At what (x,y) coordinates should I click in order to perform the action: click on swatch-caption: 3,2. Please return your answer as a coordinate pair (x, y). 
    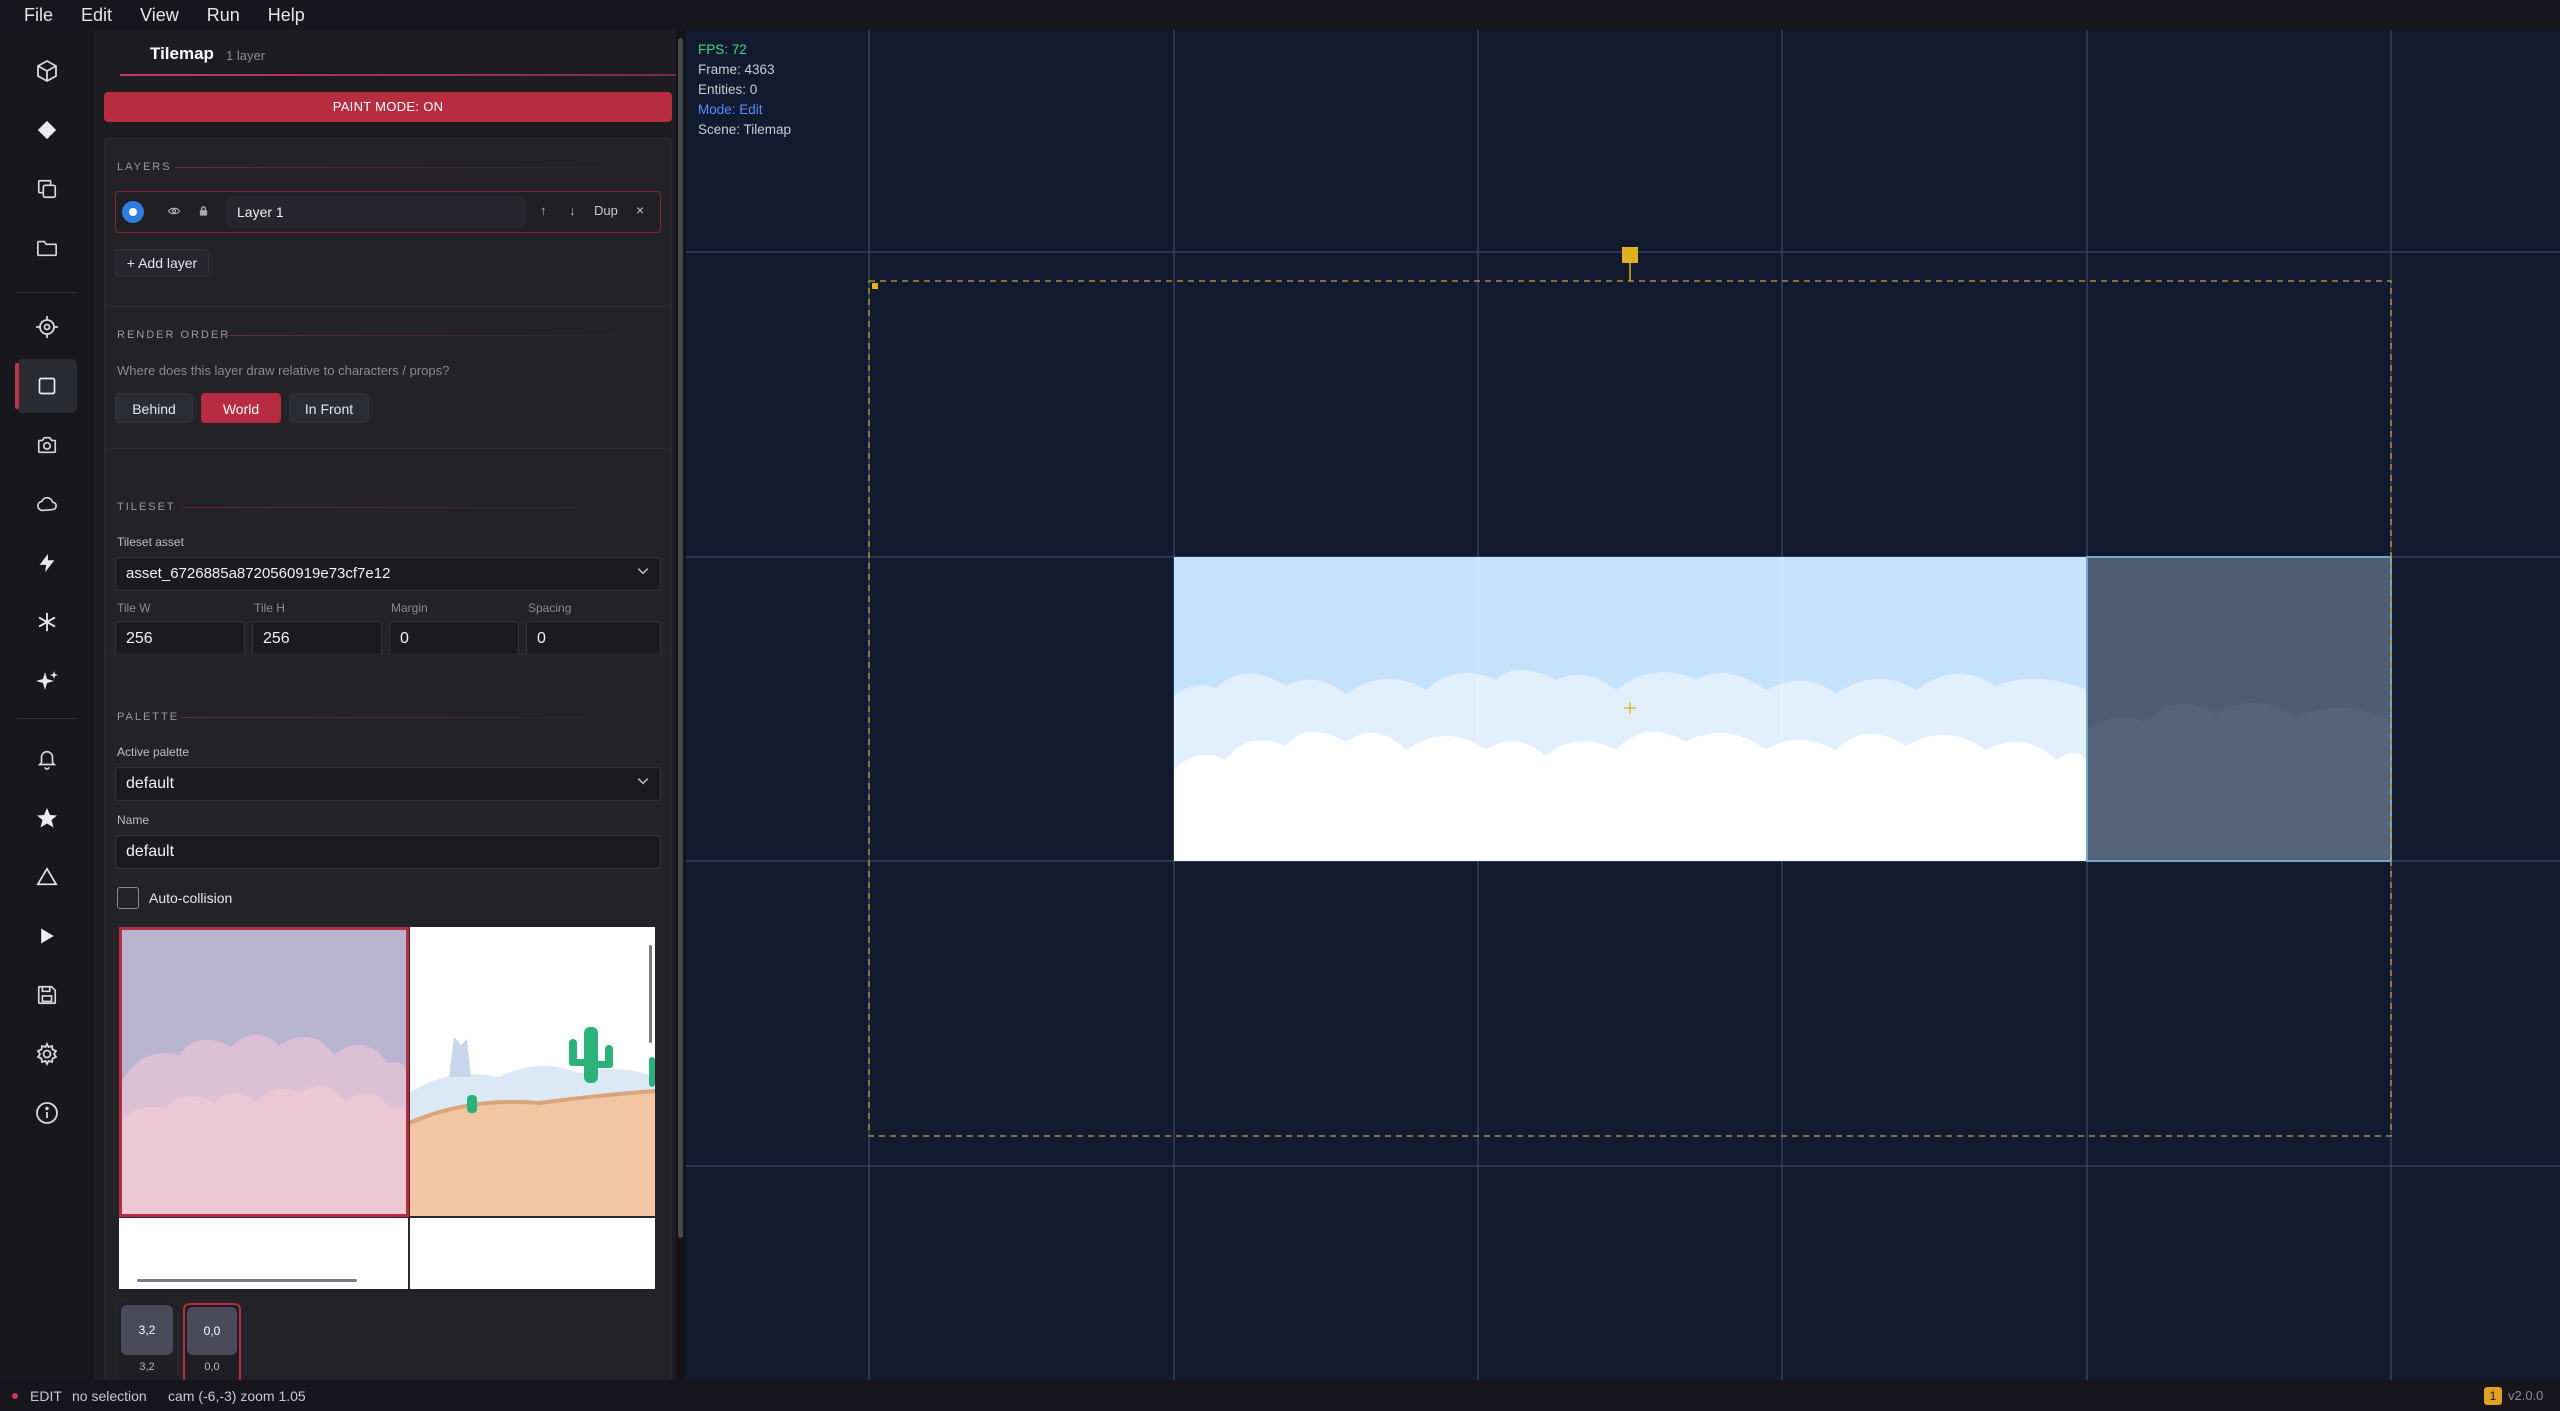
    Looking at the image, I should click on (147, 1367).